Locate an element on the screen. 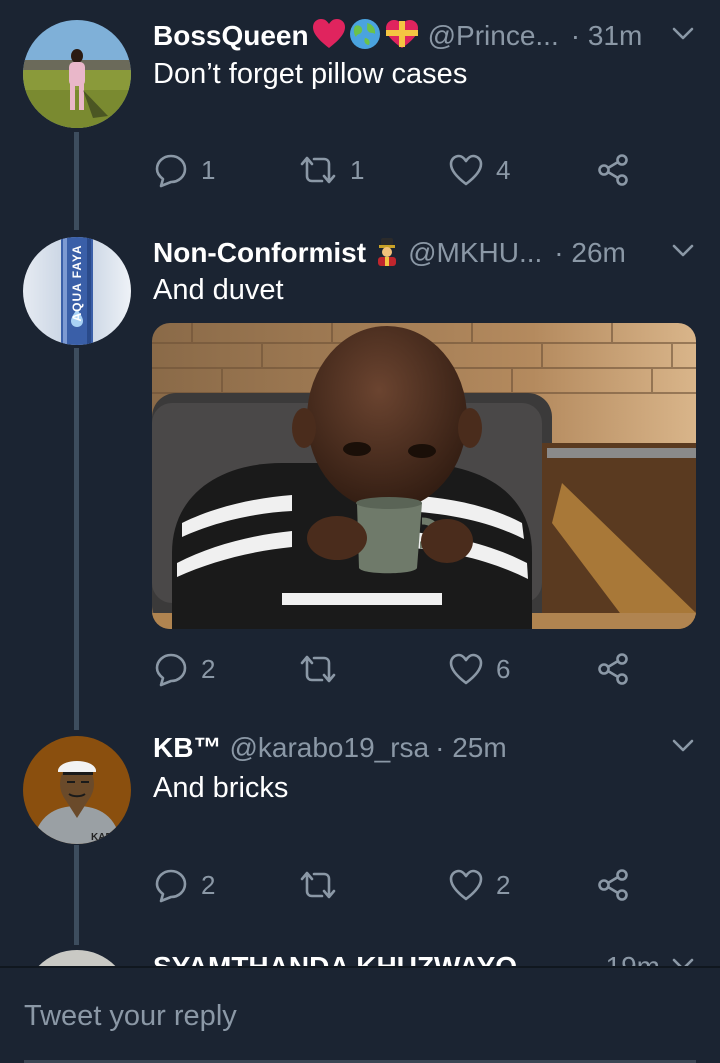 The width and height of the screenshot is (720, 1063). avatar-photo-icon is located at coordinates (77, 74).